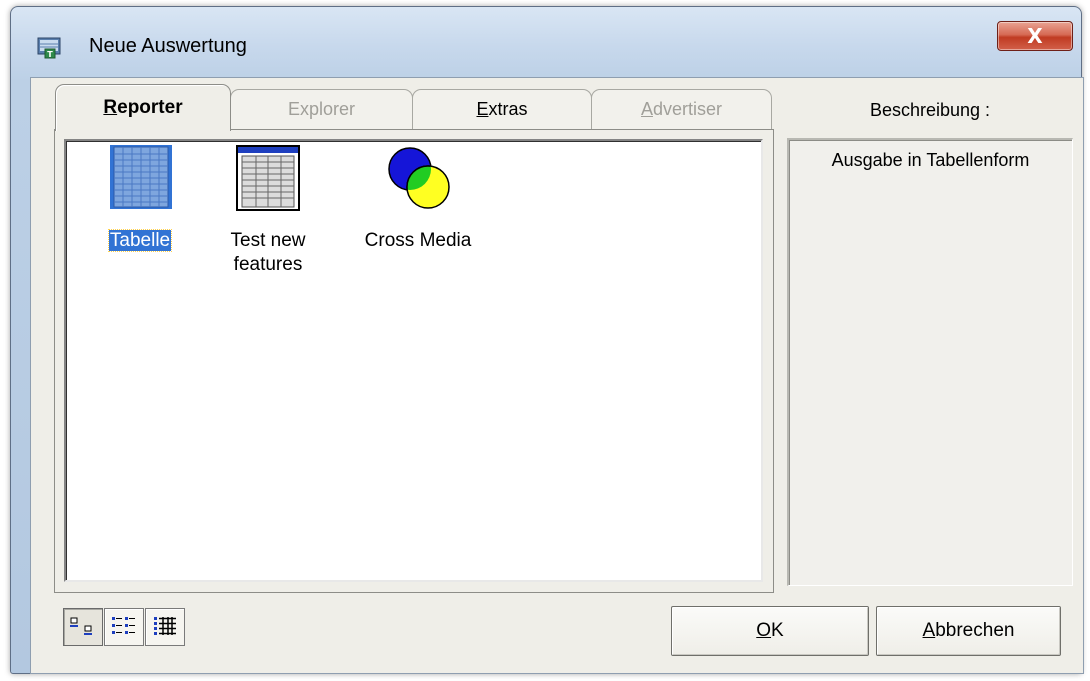 The image size is (1090, 681). I want to click on svg-text: T, so click(50, 54).